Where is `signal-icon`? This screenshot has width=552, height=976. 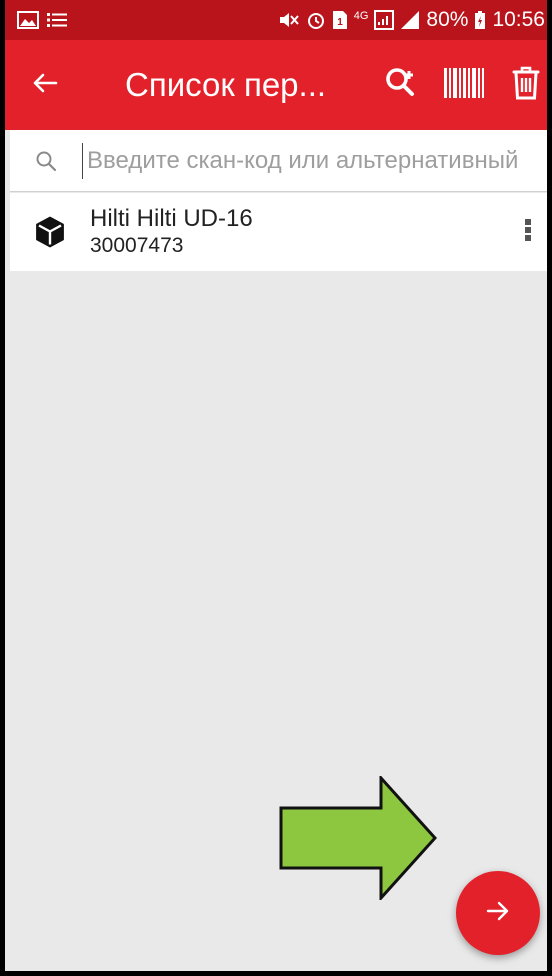
signal-icon is located at coordinates (410, 20).